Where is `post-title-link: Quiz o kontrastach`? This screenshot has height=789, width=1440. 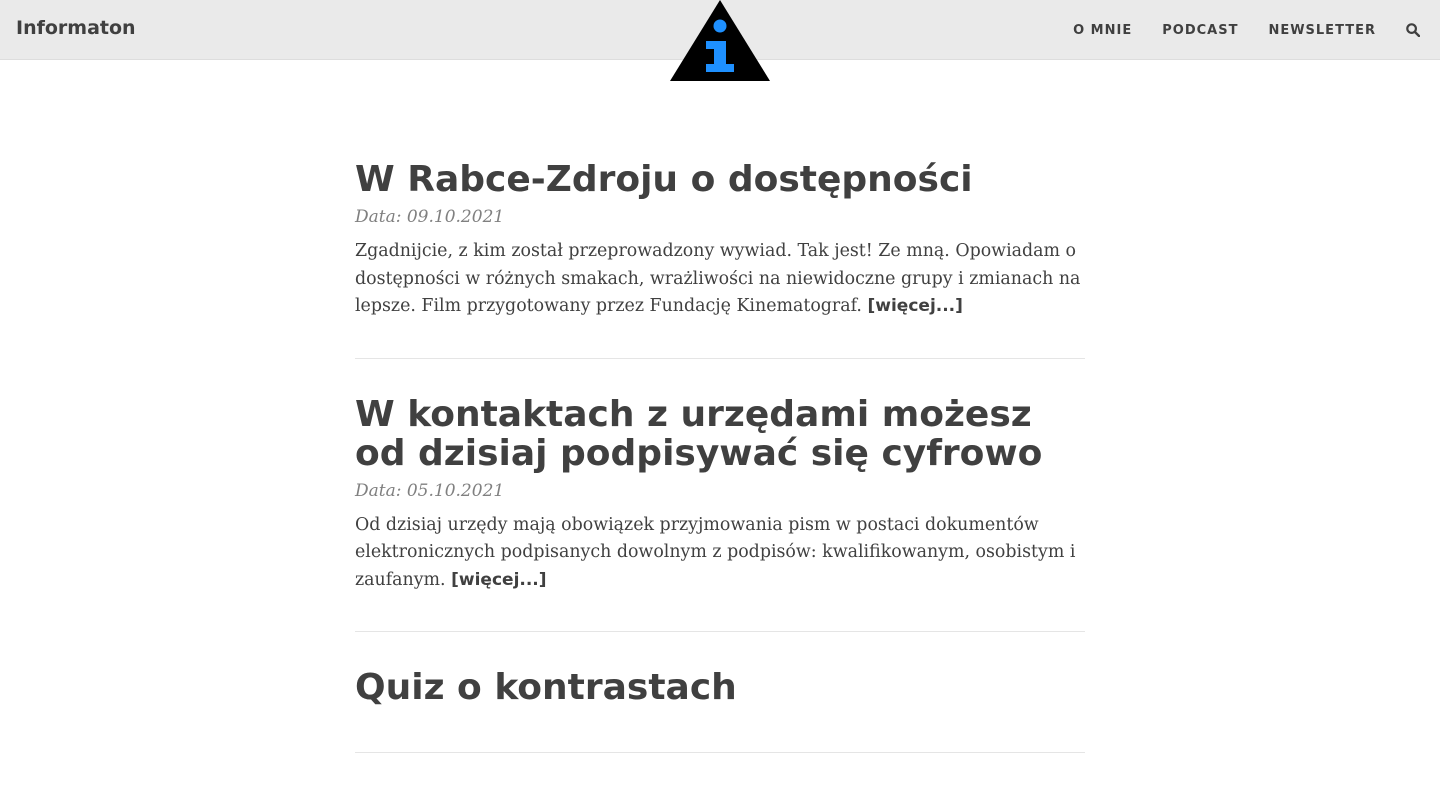
post-title-link: Quiz o kontrastach is located at coordinates (720, 687).